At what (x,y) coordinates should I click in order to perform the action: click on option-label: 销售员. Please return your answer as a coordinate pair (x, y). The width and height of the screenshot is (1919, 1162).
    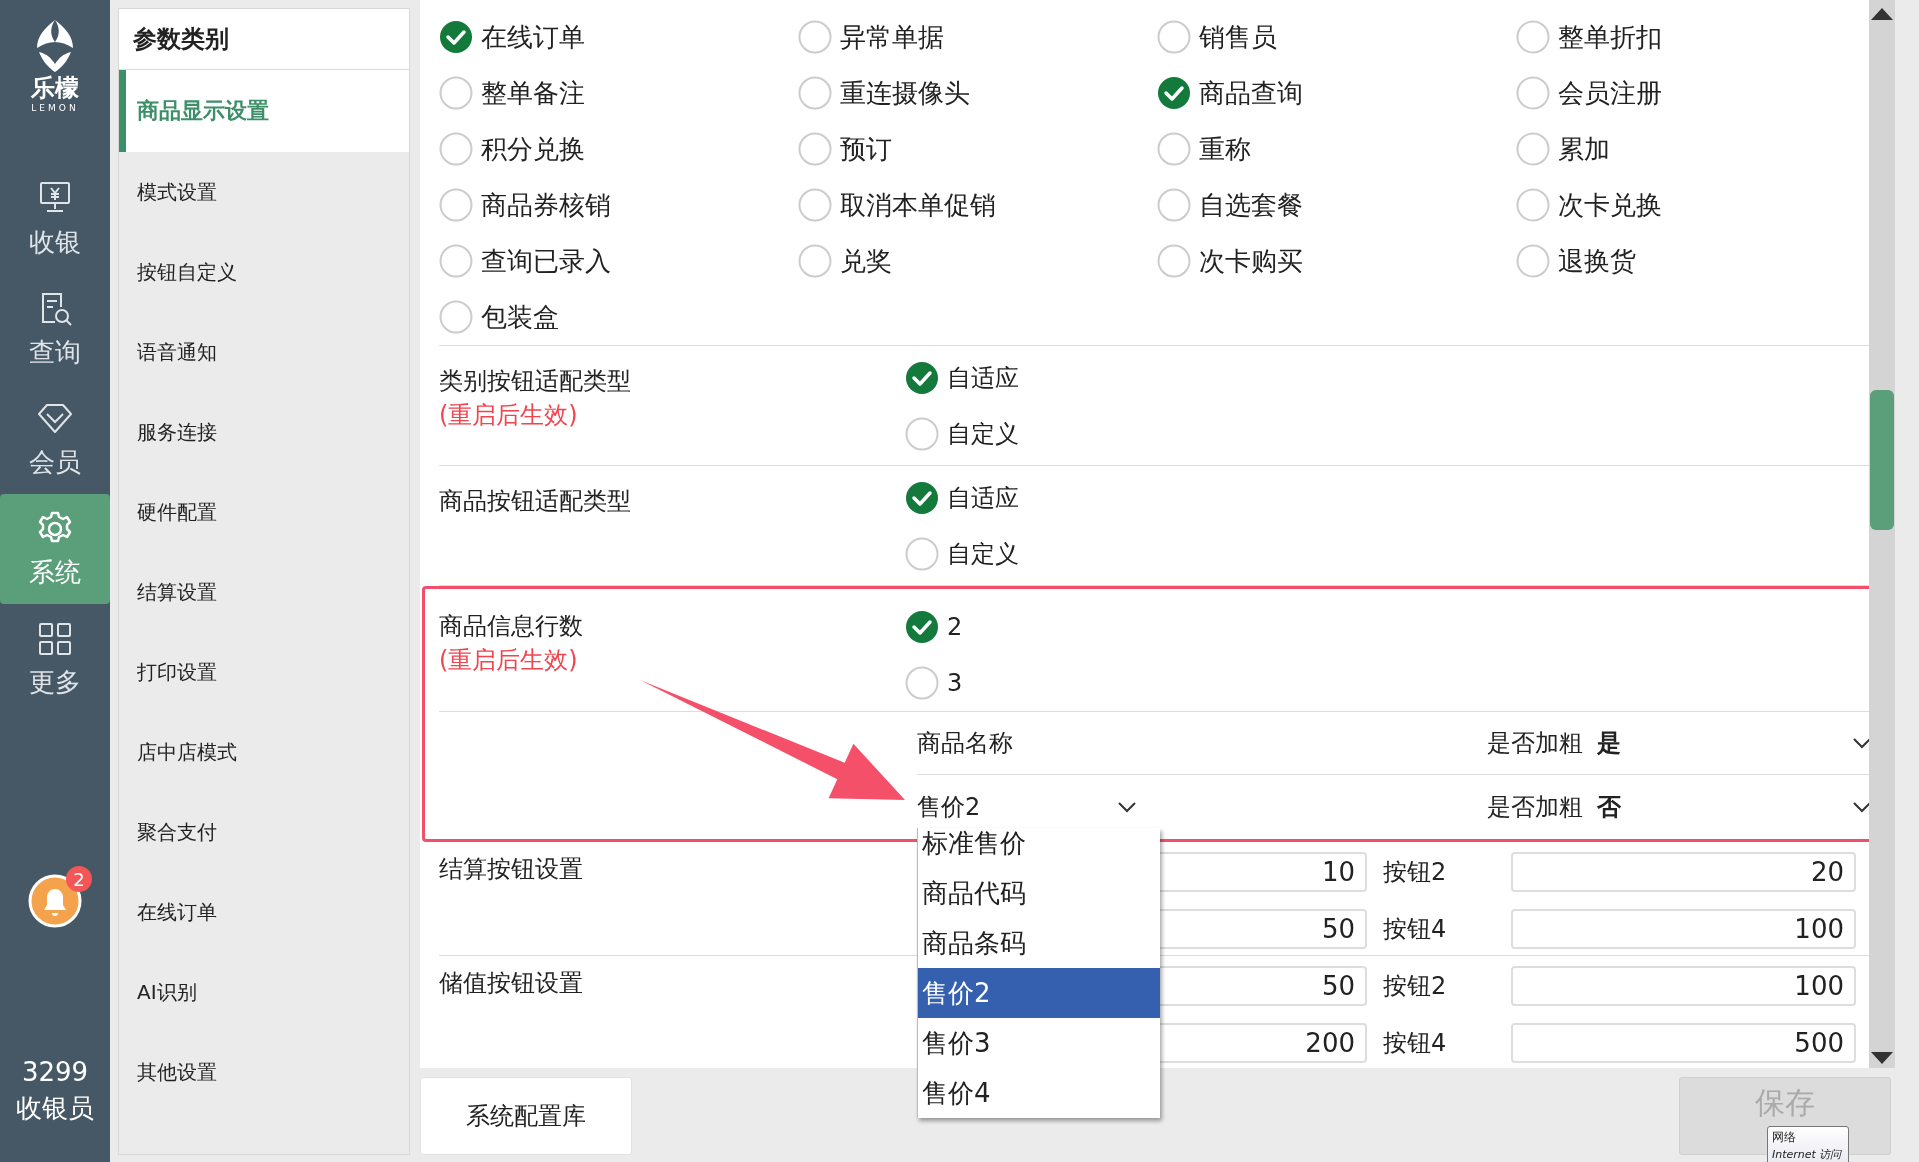
    Looking at the image, I should click on (1238, 37).